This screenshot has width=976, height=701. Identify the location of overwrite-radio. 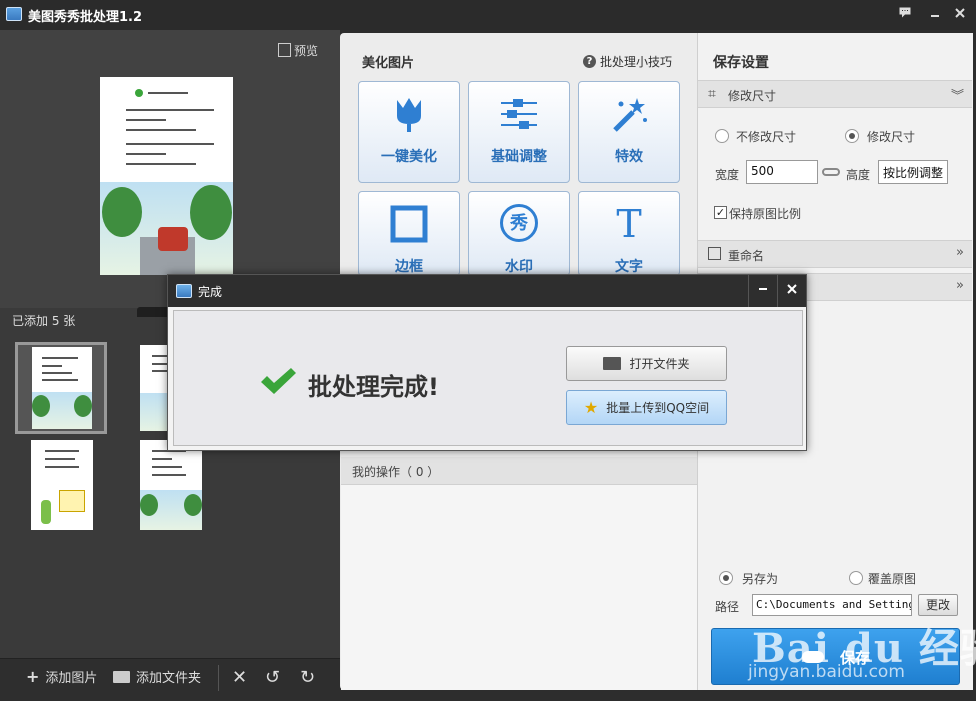
(856, 578).